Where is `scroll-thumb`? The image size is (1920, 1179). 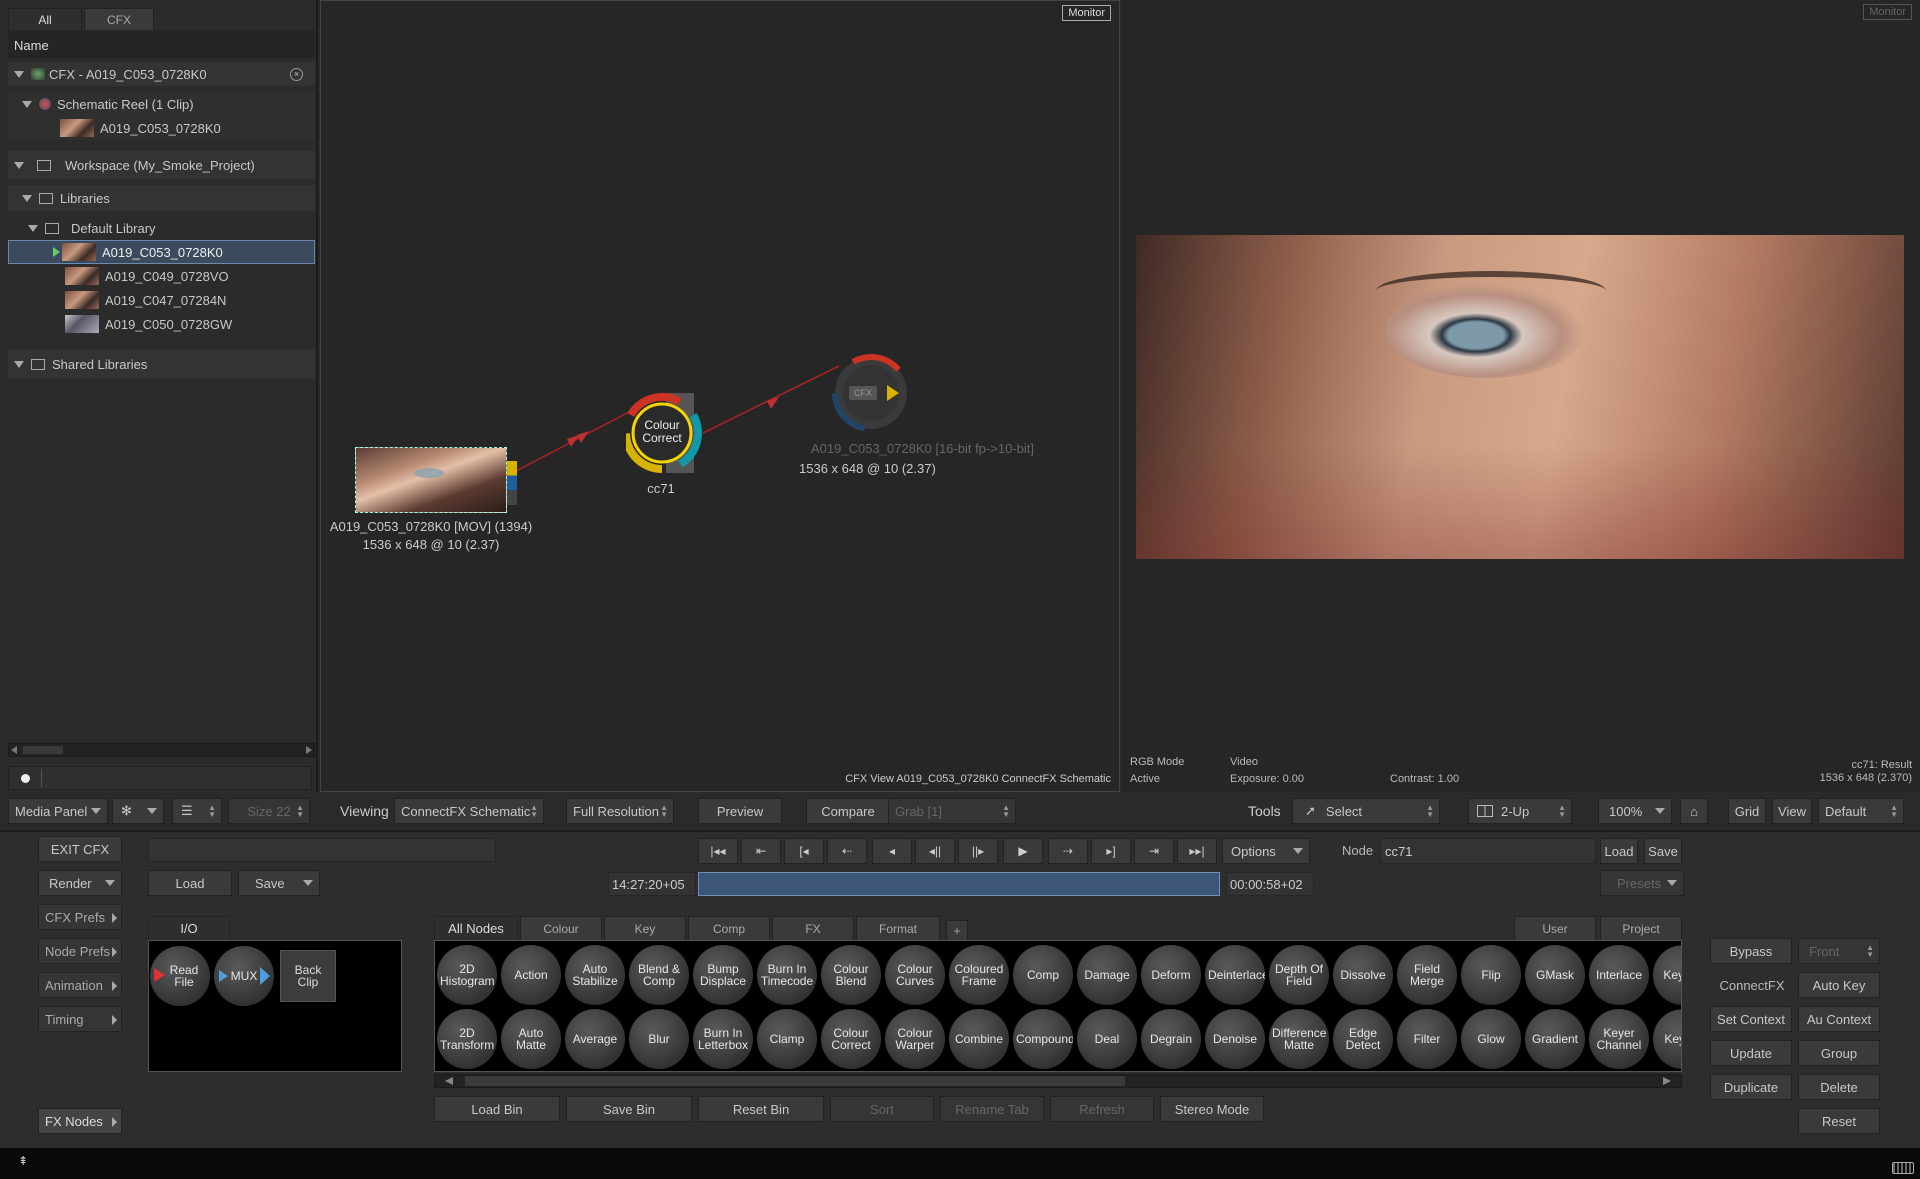
scroll-thumb is located at coordinates (795, 1081).